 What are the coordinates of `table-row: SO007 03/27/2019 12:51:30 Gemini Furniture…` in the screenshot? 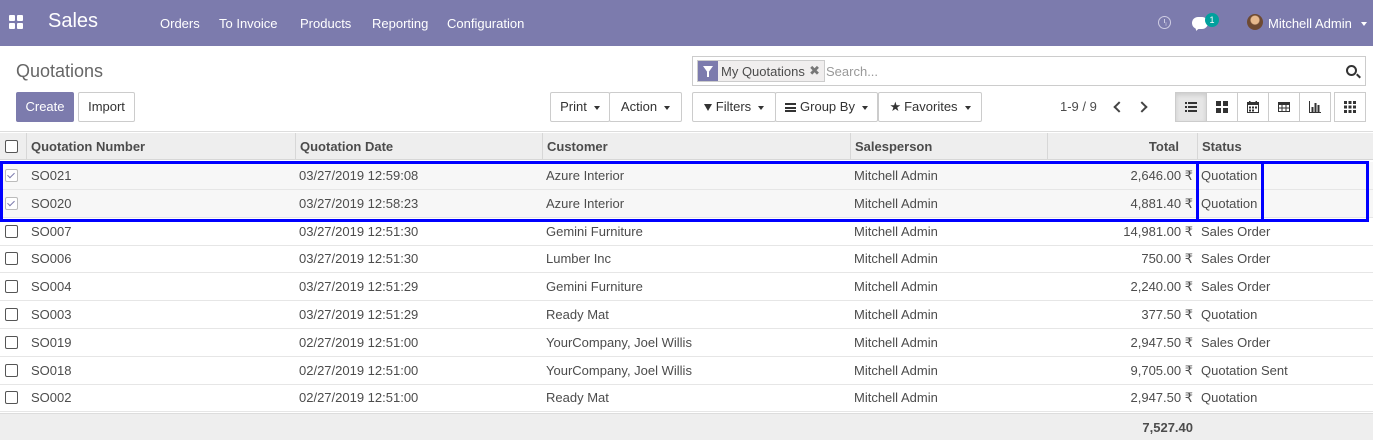 It's located at (686, 232).